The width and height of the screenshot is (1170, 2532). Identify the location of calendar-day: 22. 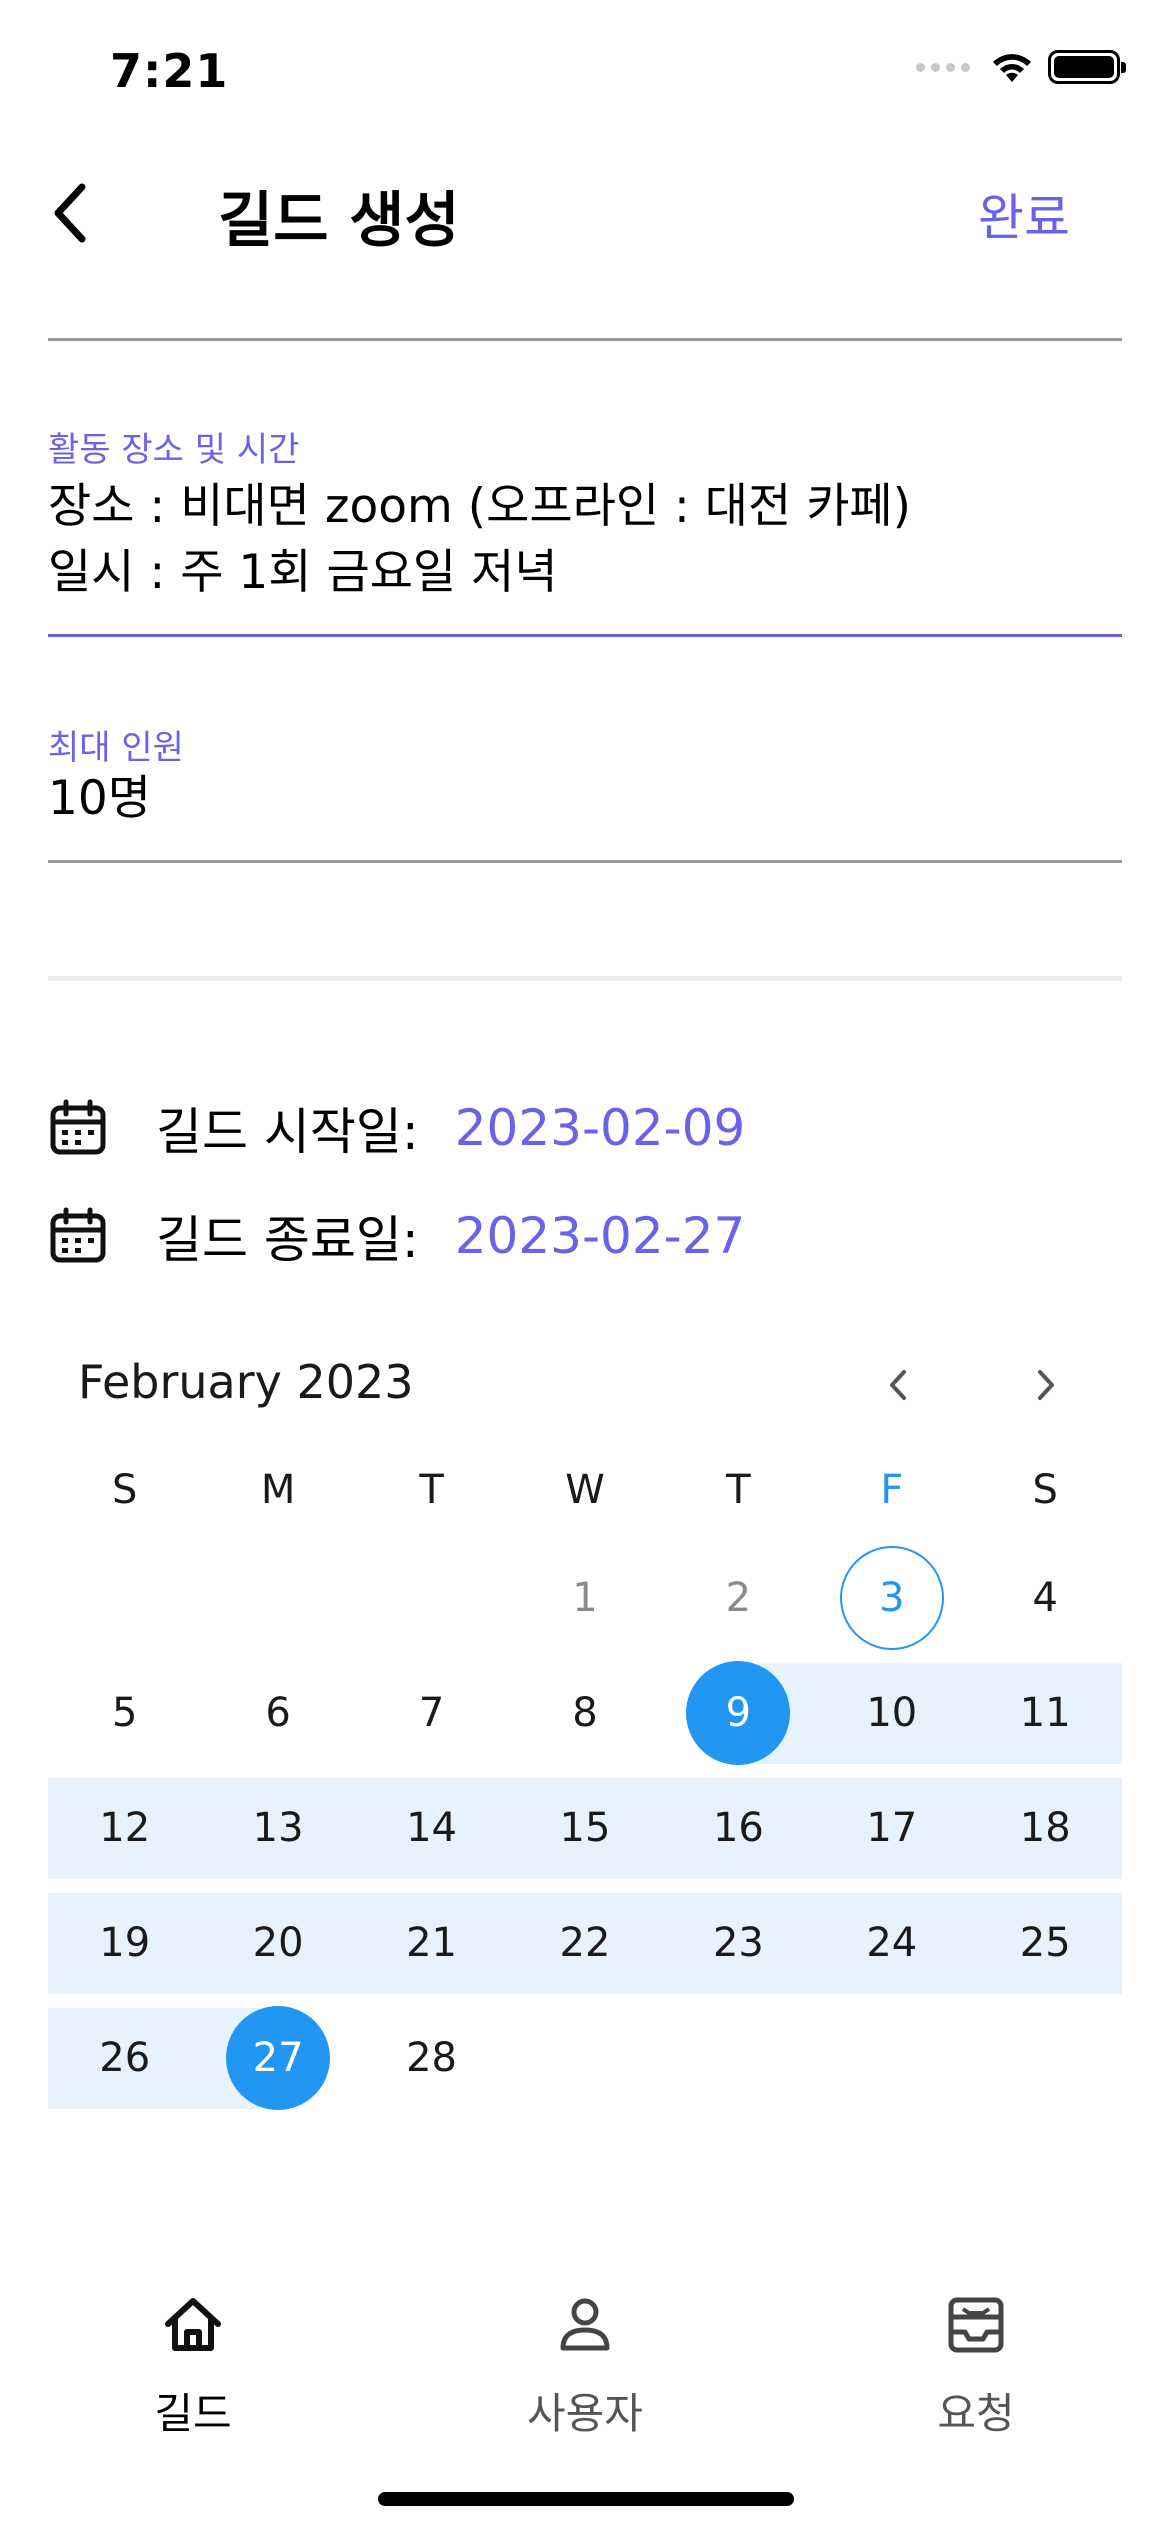
(584, 1942).